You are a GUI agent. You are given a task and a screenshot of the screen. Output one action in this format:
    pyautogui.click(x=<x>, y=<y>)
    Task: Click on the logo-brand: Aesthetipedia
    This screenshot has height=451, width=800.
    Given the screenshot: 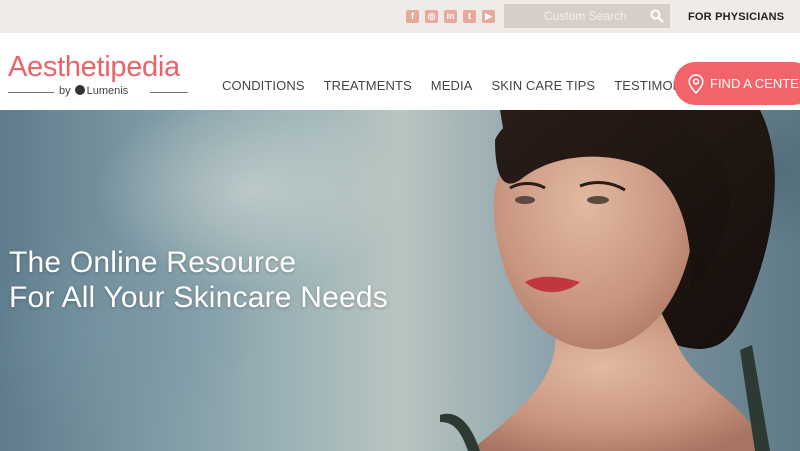 What is the action you would take?
    pyautogui.click(x=94, y=67)
    